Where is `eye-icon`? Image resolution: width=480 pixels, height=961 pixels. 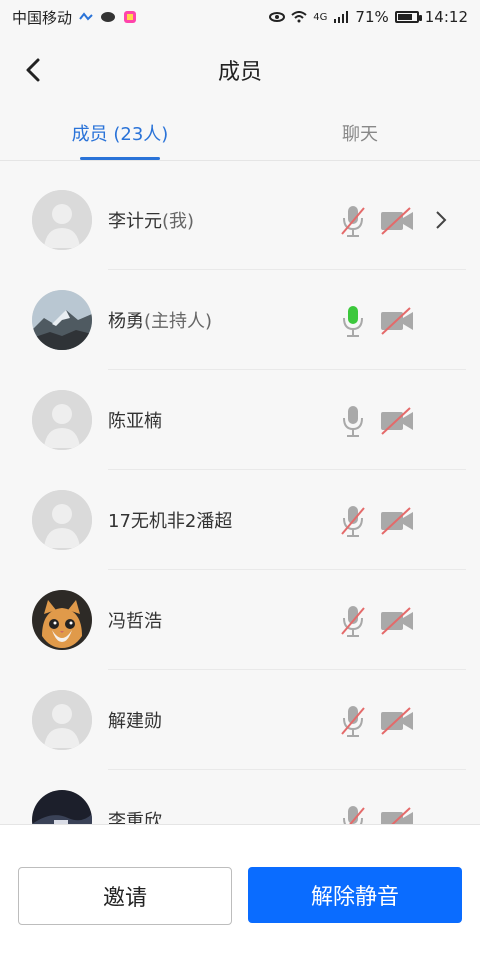
eye-icon is located at coordinates (277, 17).